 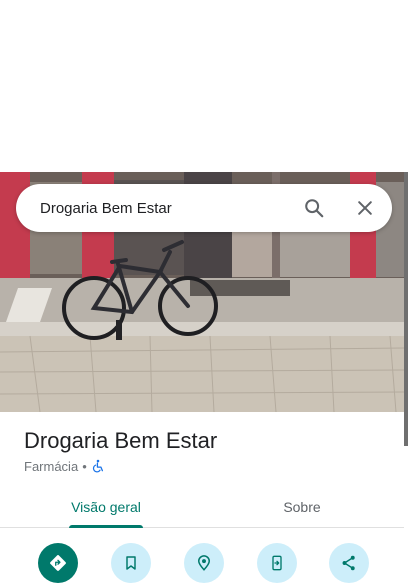 I want to click on tab-bar: Visão geral Sobre, so click(x=202, y=507).